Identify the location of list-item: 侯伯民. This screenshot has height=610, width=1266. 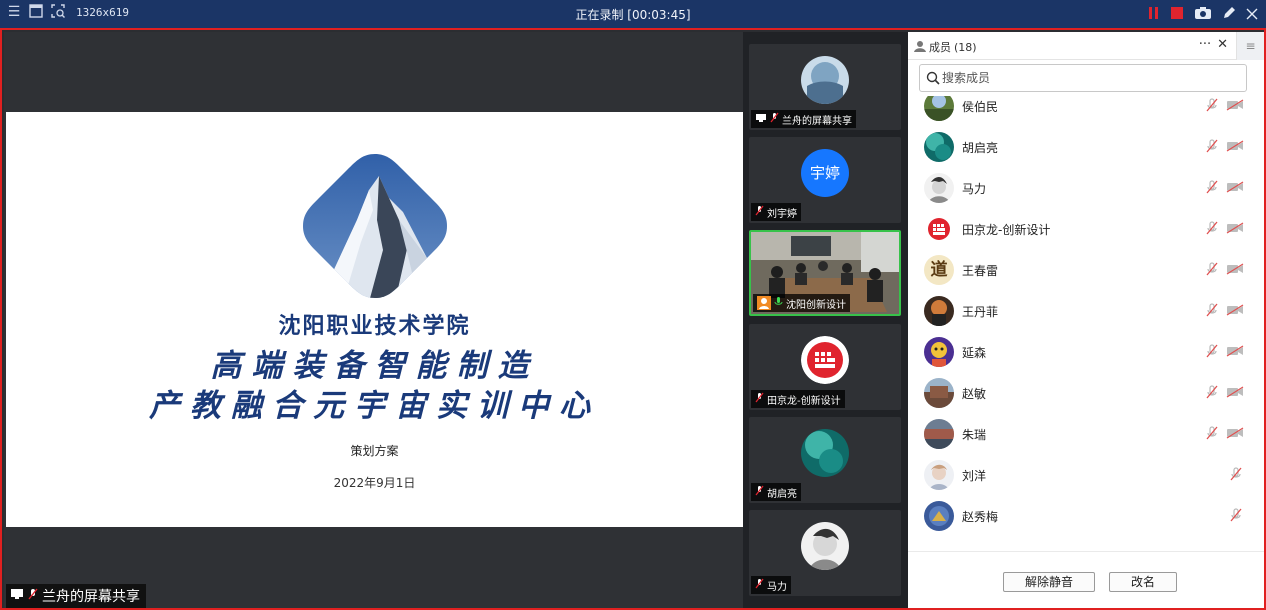
(1086, 111).